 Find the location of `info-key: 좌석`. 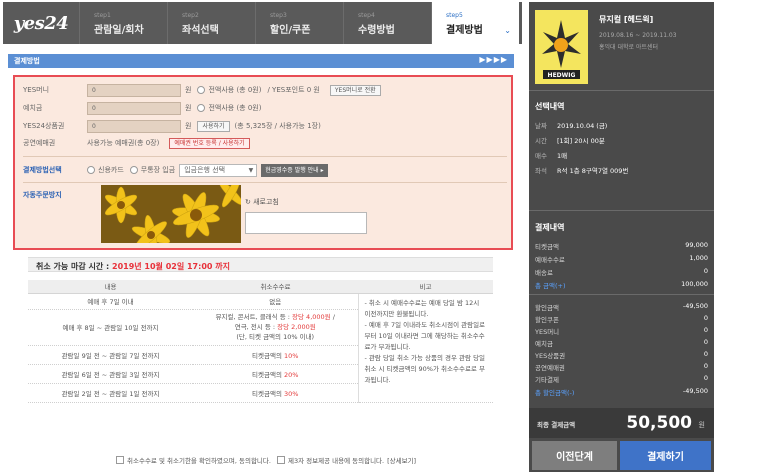

info-key: 좌석 is located at coordinates (541, 171).